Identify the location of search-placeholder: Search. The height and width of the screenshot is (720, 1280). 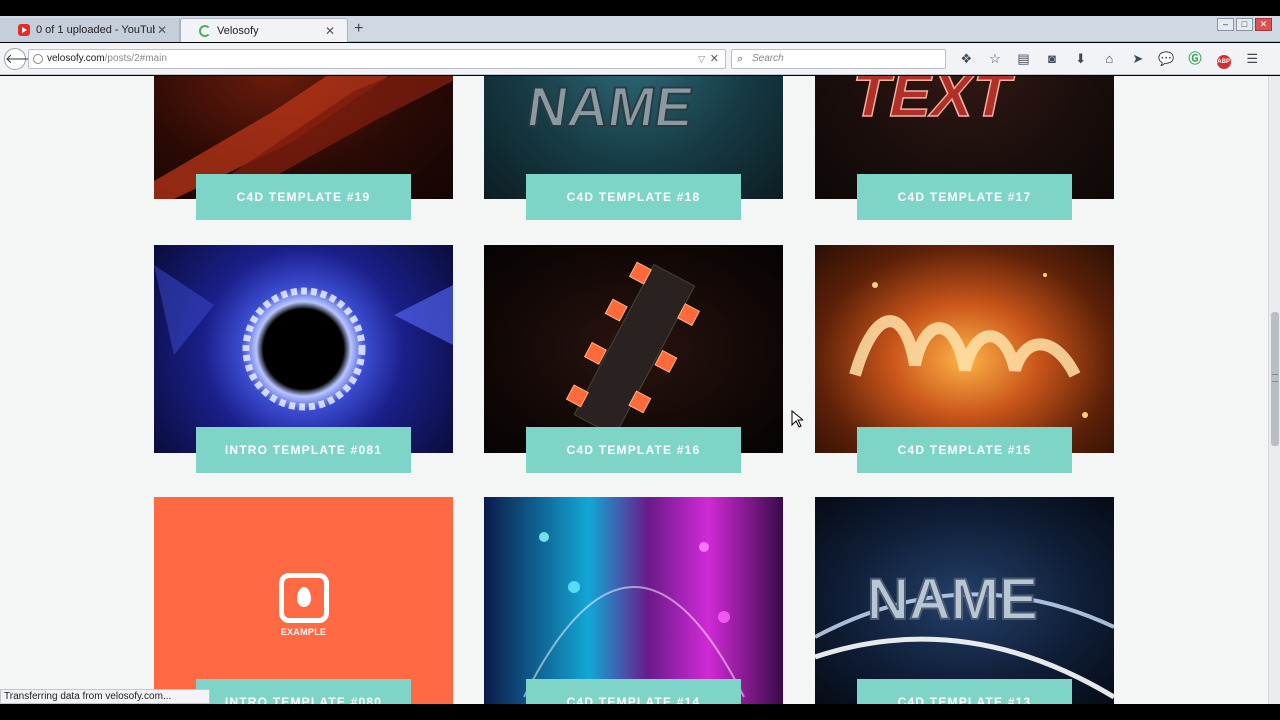
(768, 58).